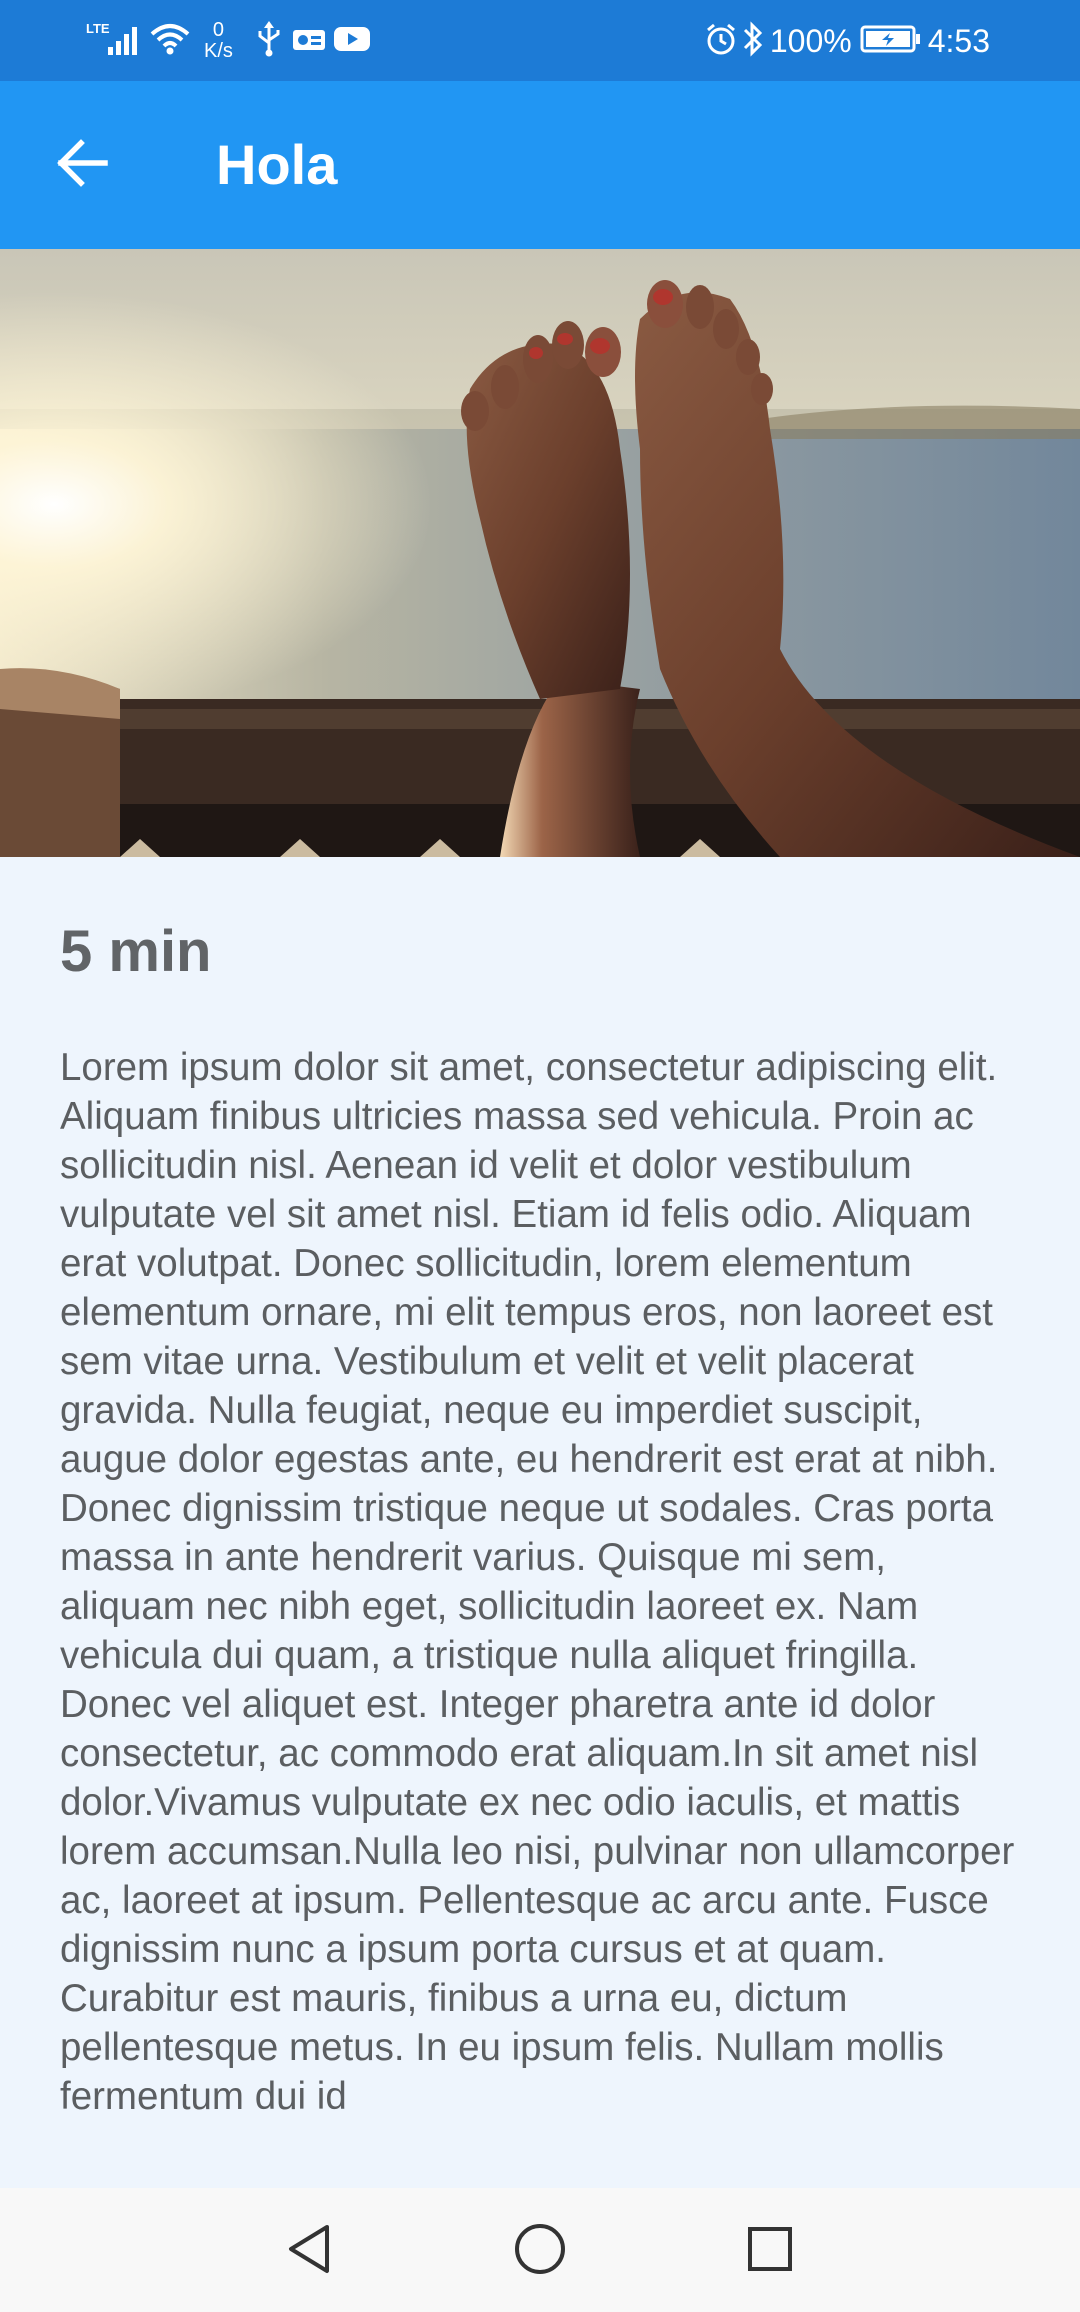 The height and width of the screenshot is (2312, 1080). Describe the element at coordinates (810, 40) in the screenshot. I see `battery-percent: 100%` at that location.